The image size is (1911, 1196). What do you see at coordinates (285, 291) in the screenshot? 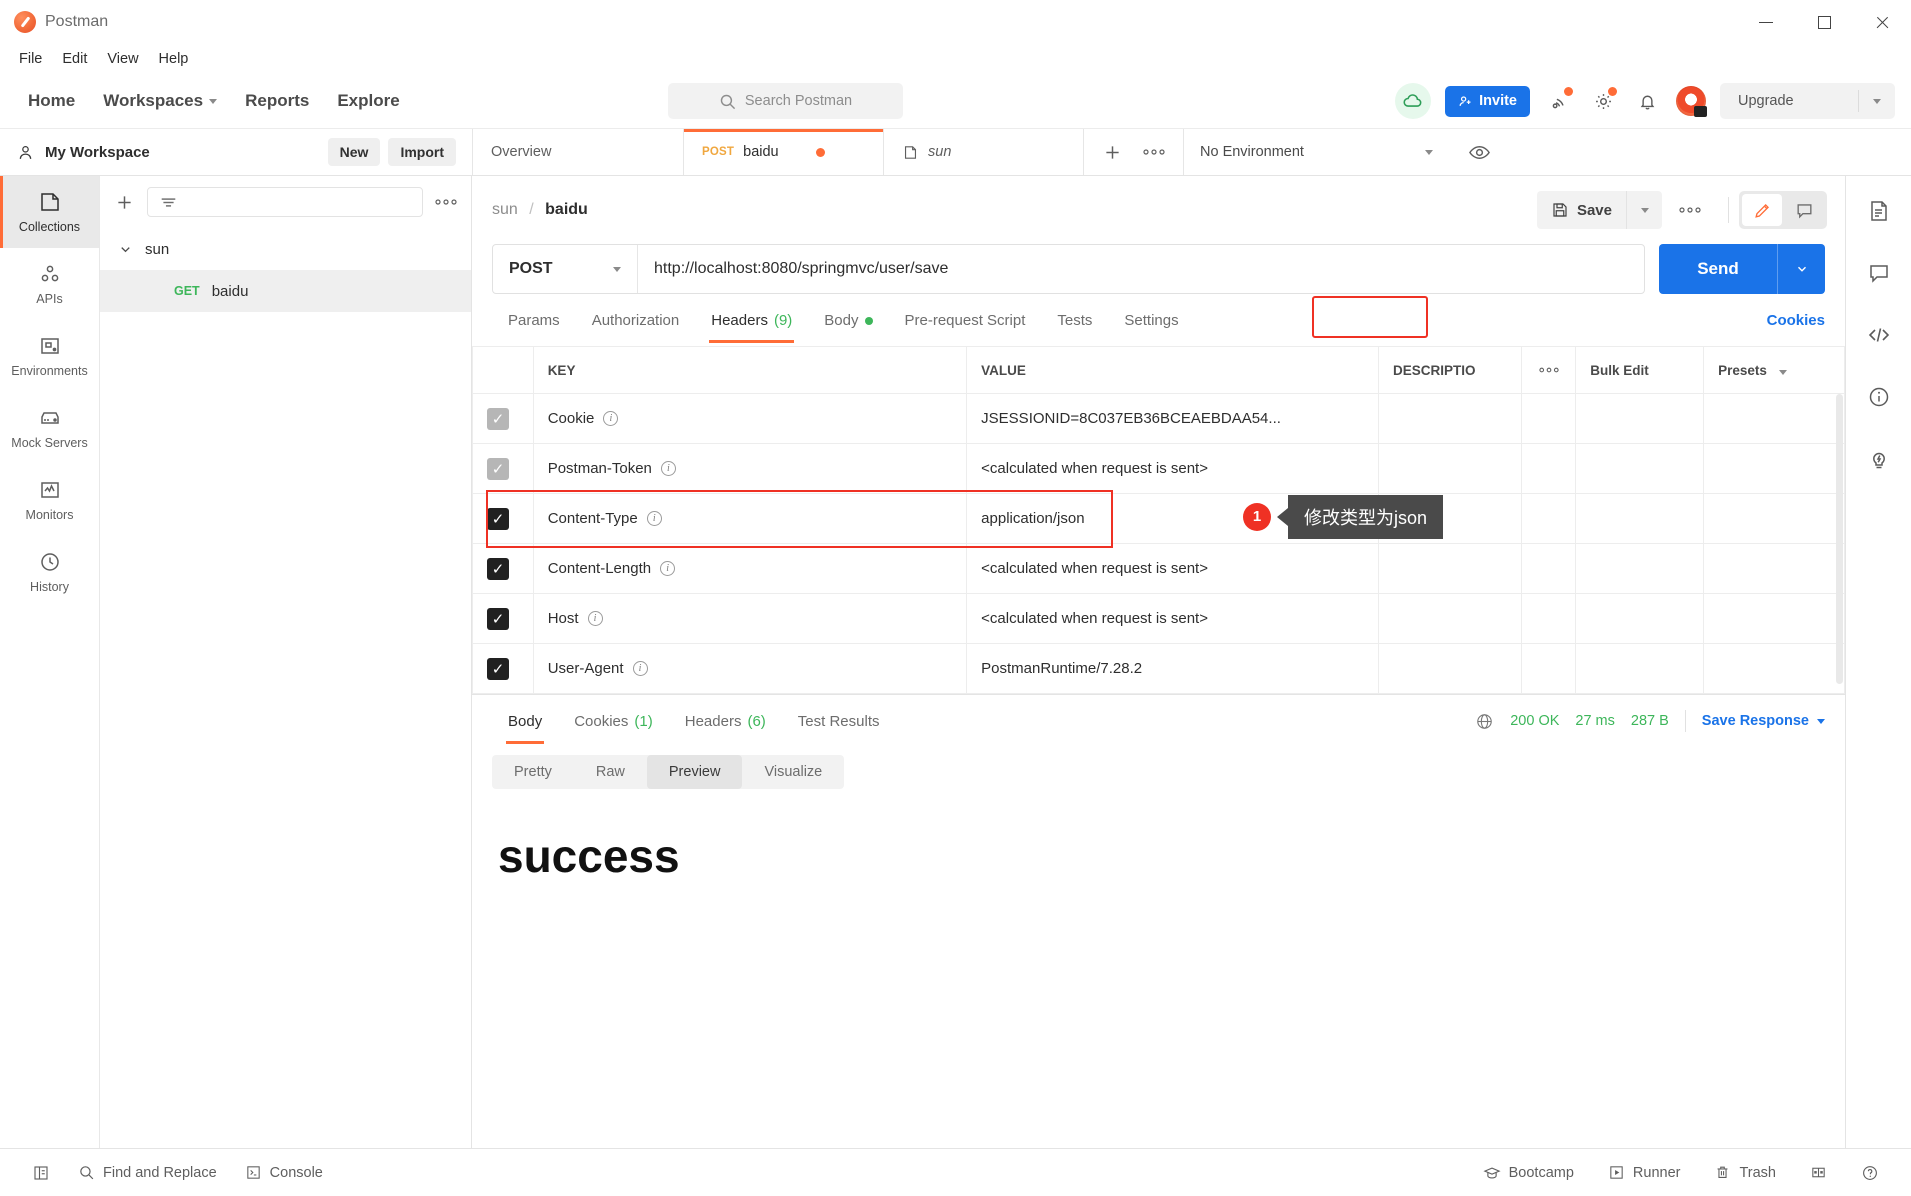
I see `request-baidu-row: GET baidu` at bounding box center [285, 291].